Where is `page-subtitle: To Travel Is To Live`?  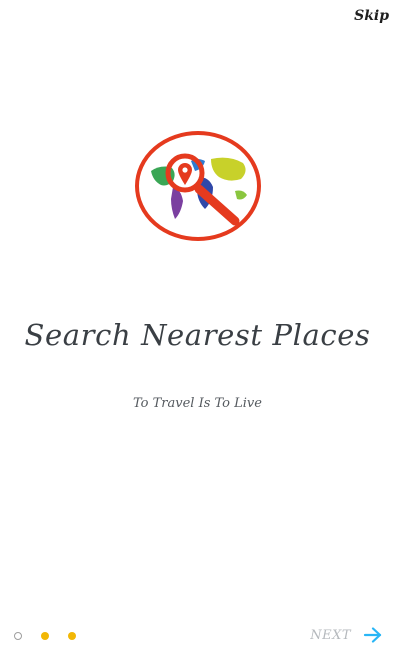
page-subtitle: To Travel Is To Live is located at coordinates (197, 403).